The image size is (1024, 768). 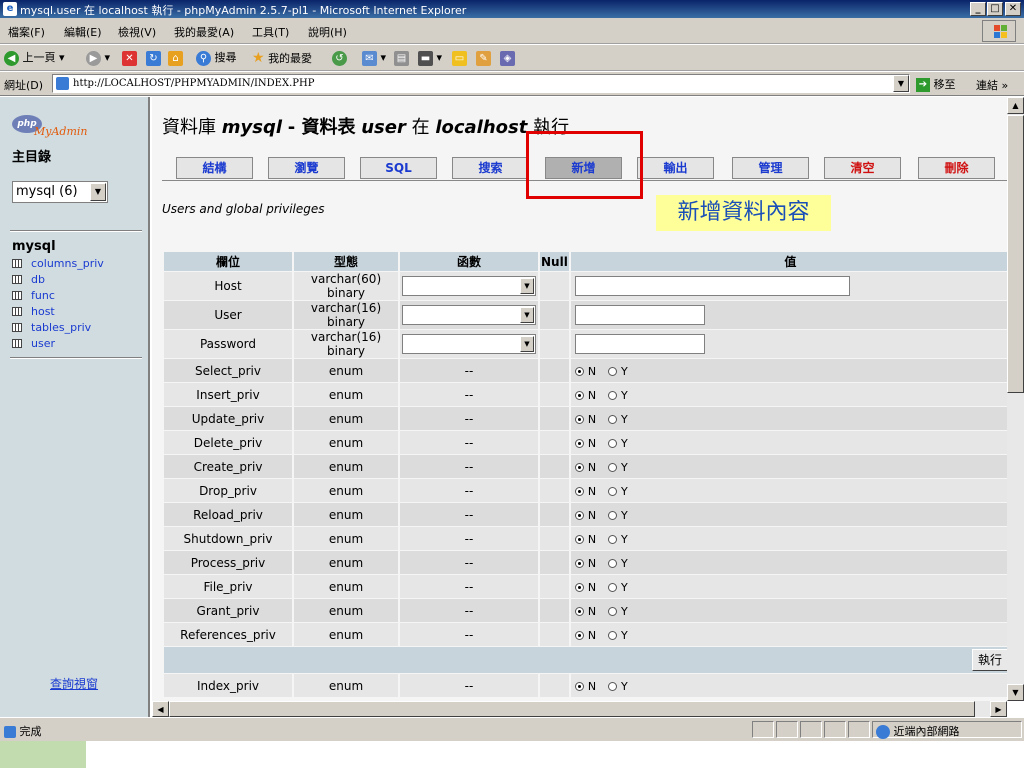 What do you see at coordinates (989, 660) in the screenshot?
I see `execute-button: 執行` at bounding box center [989, 660].